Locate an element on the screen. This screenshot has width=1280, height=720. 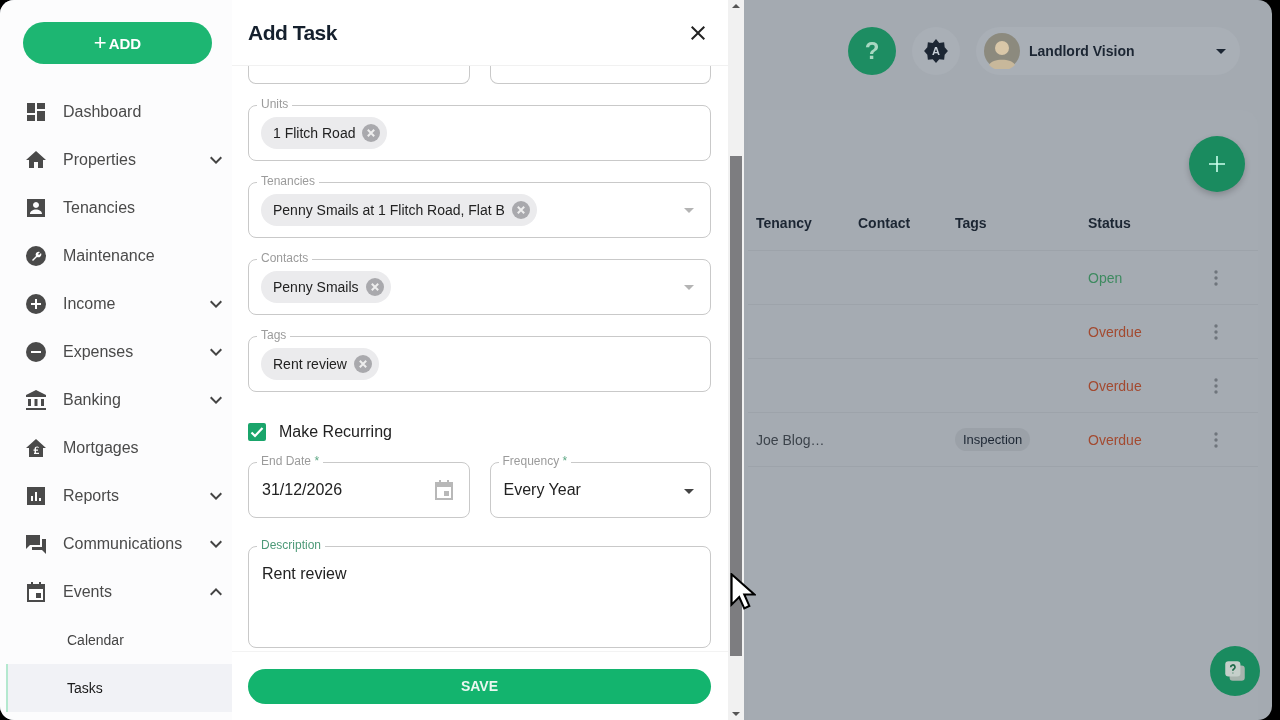
nav-item: Mortgages is located at coordinates (116, 448).